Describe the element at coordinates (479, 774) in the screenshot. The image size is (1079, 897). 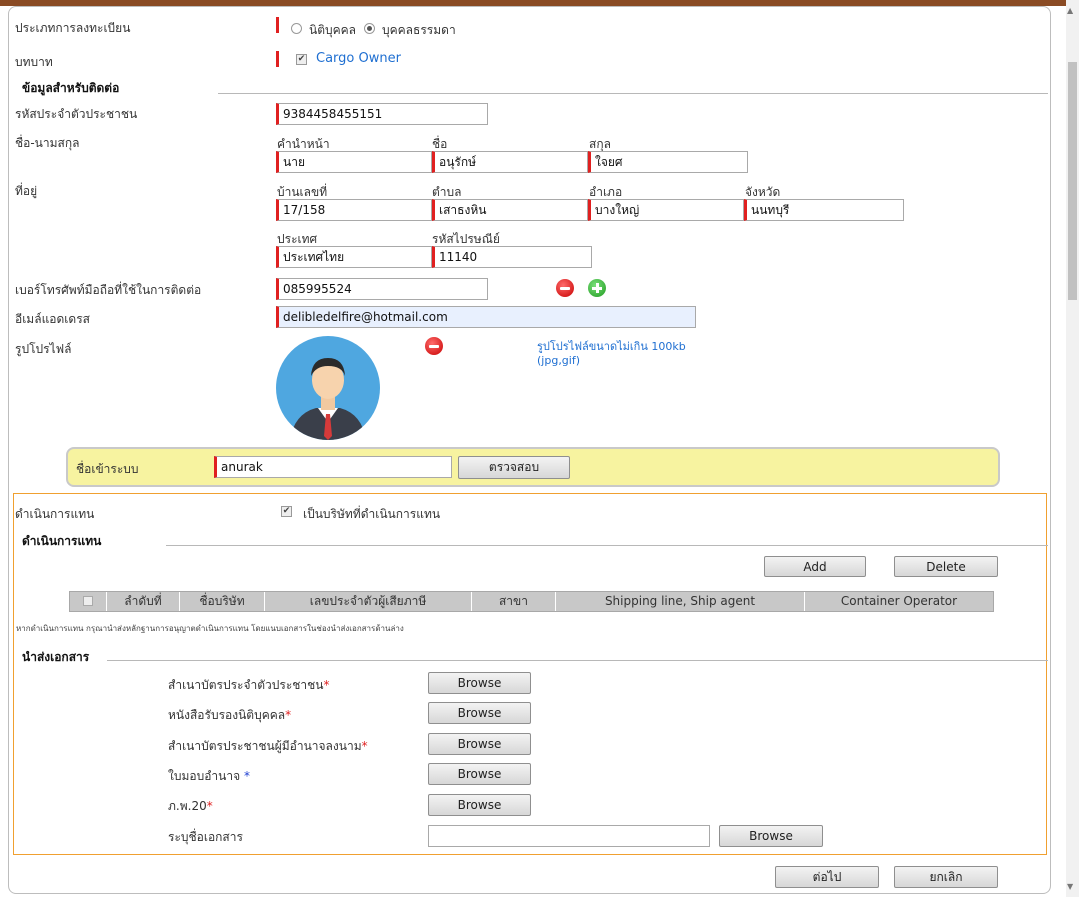
I see `browse-power-of-attorney-button: Browse` at that location.